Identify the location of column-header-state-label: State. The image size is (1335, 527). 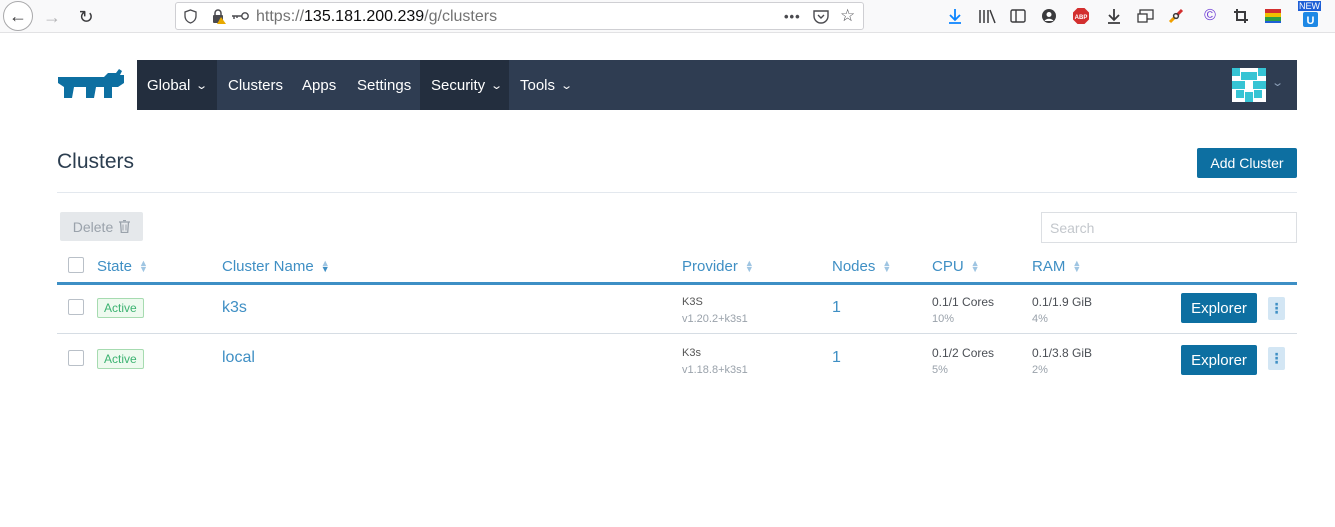
(115, 266).